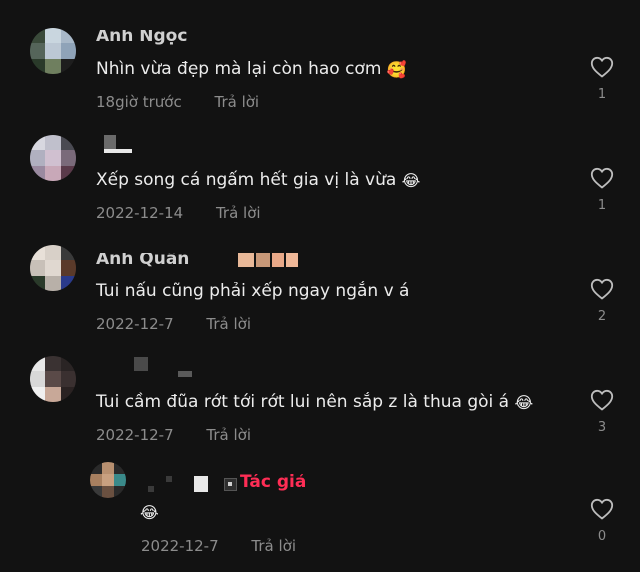  Describe the element at coordinates (201, 263) in the screenshot. I see `username: Anh Quân` at that location.